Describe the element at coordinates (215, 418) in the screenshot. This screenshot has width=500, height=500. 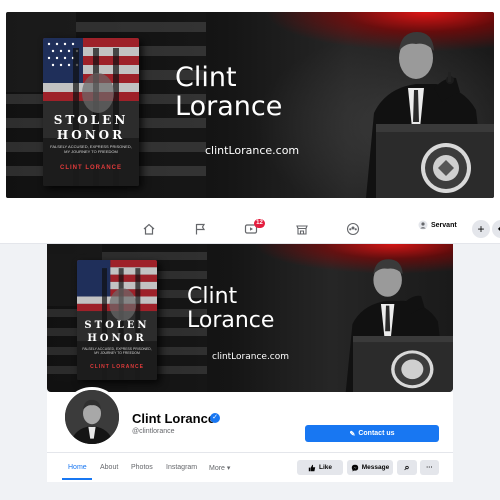
I see `verified-badge-icon: ✓` at that location.